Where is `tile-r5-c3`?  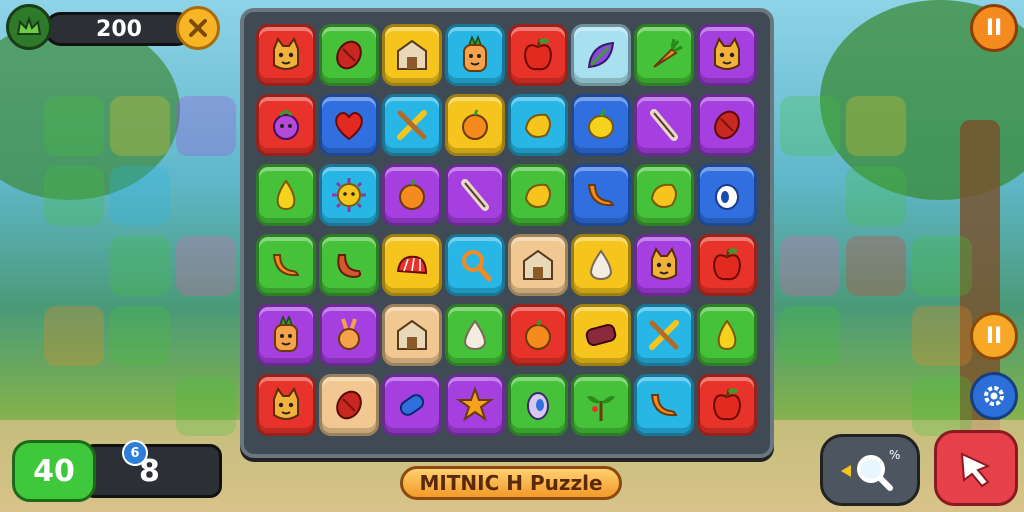
tile-r5-c3 is located at coordinates (412, 335).